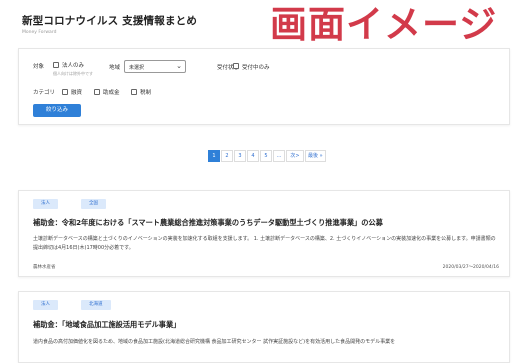  What do you see at coordinates (39, 67) in the screenshot?
I see `target-label: 対象` at bounding box center [39, 67].